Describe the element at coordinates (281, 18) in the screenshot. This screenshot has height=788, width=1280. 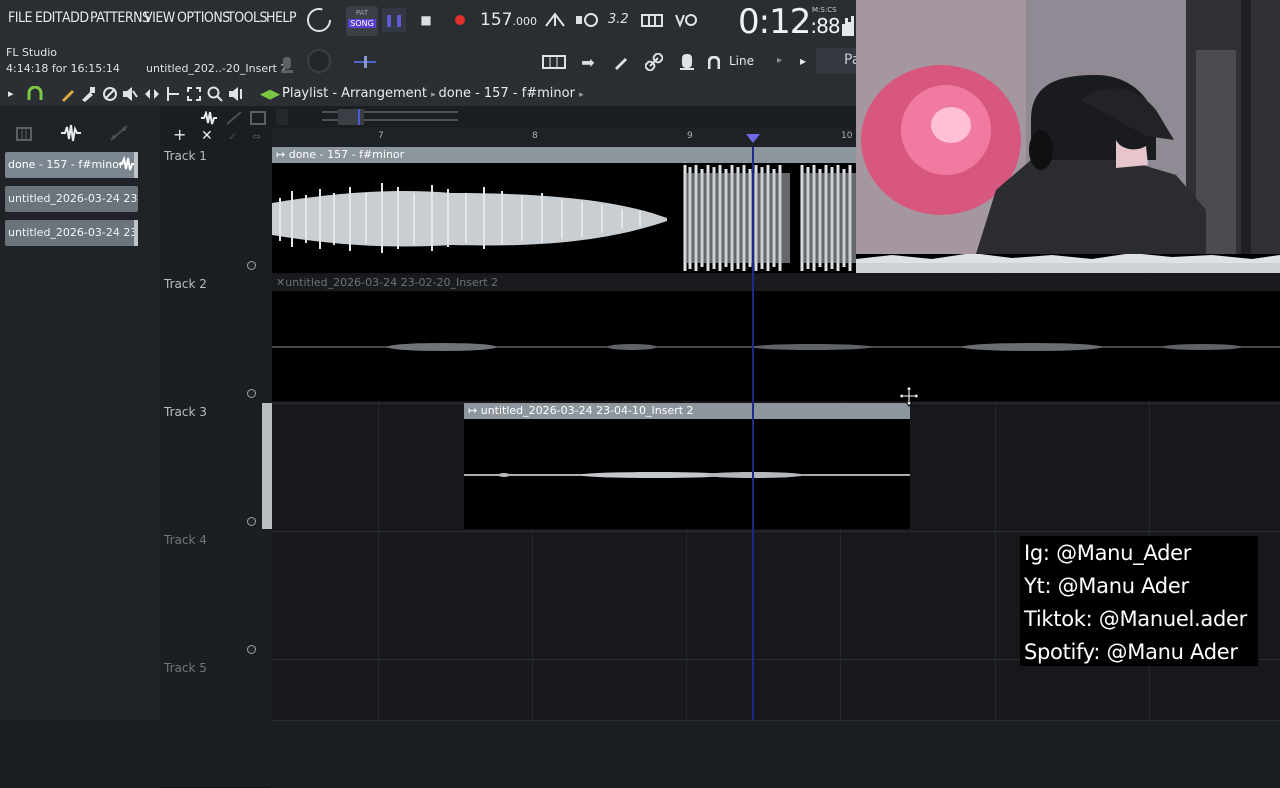
I see `menu-help: HELP` at that location.